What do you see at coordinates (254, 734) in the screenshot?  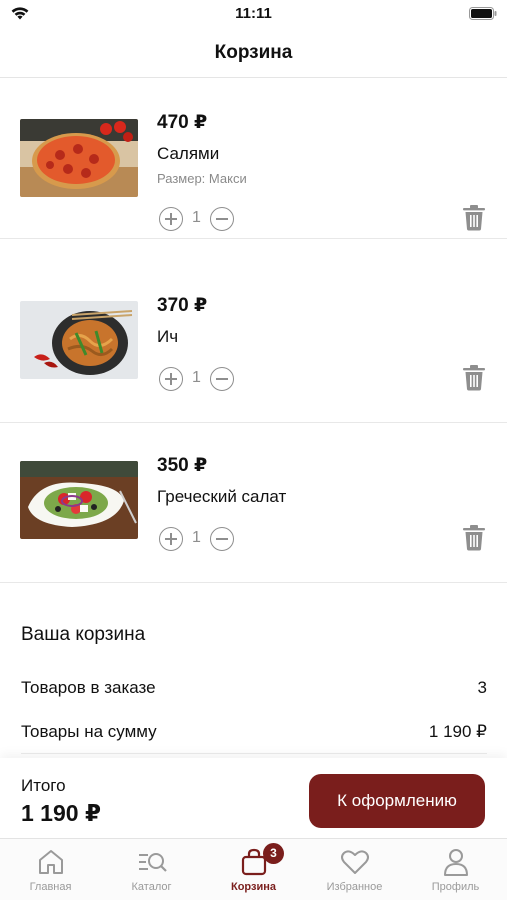 I see `items-sum-row: Товары на сумму 1 190 ₽` at bounding box center [254, 734].